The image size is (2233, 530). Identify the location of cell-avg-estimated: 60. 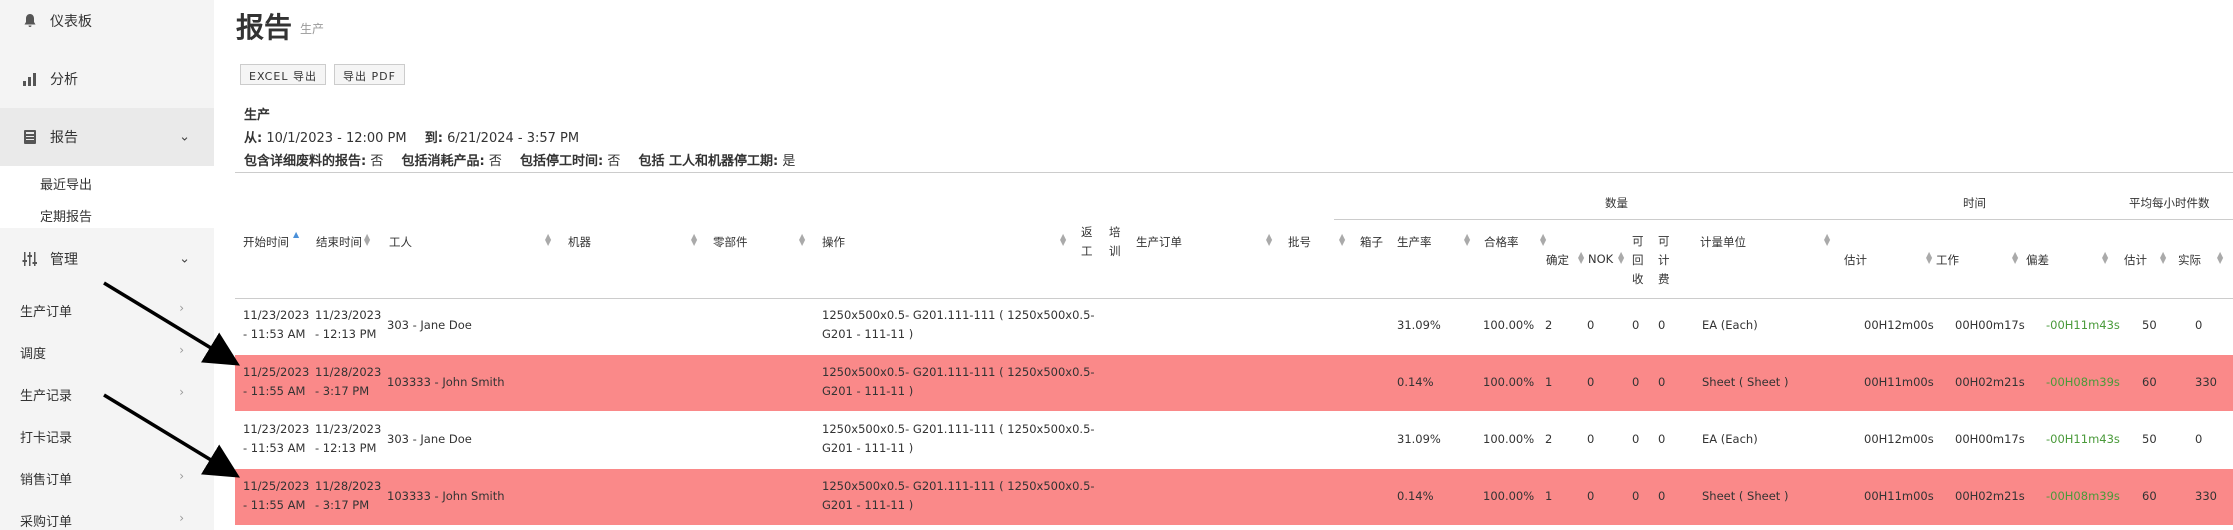
(2149, 496).